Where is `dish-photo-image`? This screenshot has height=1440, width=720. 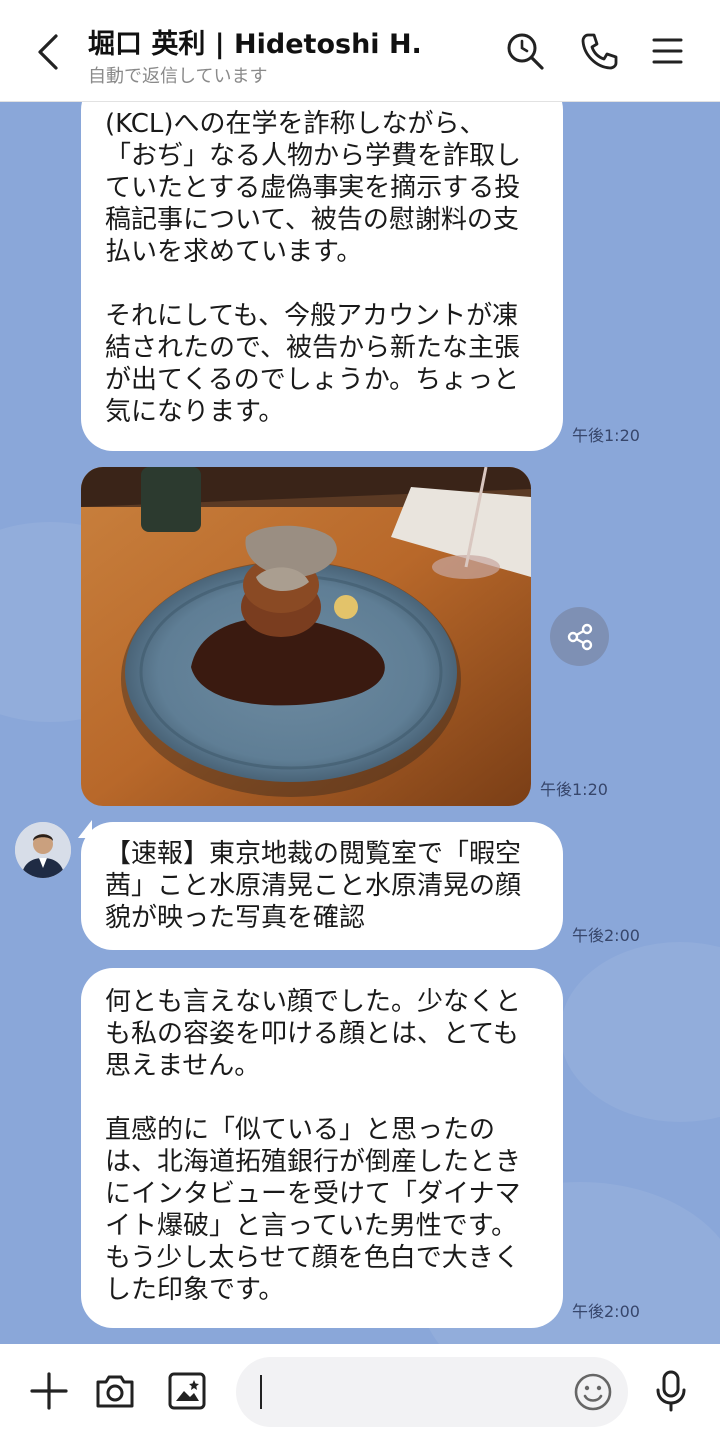 dish-photo-image is located at coordinates (306, 636).